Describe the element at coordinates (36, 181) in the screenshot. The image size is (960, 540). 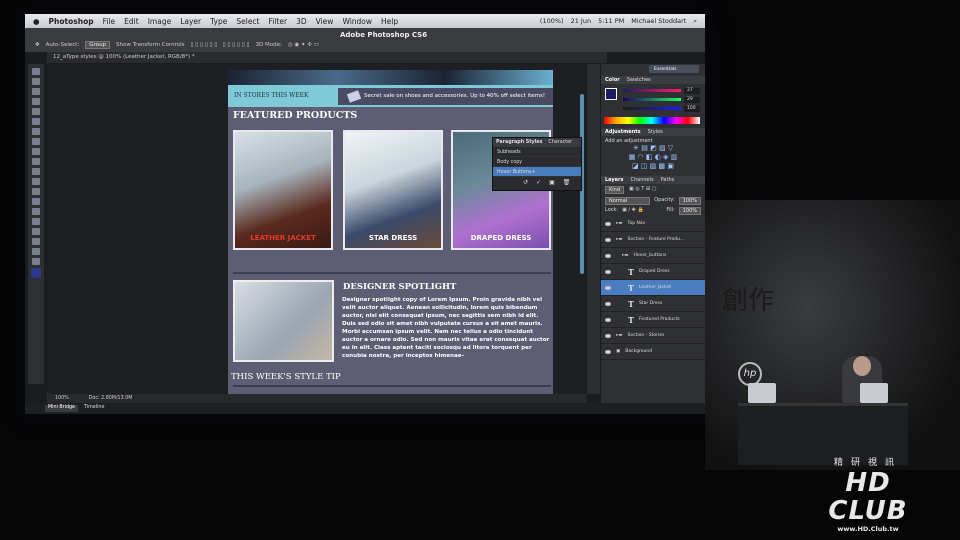
I see `gradient-tool-icon` at that location.